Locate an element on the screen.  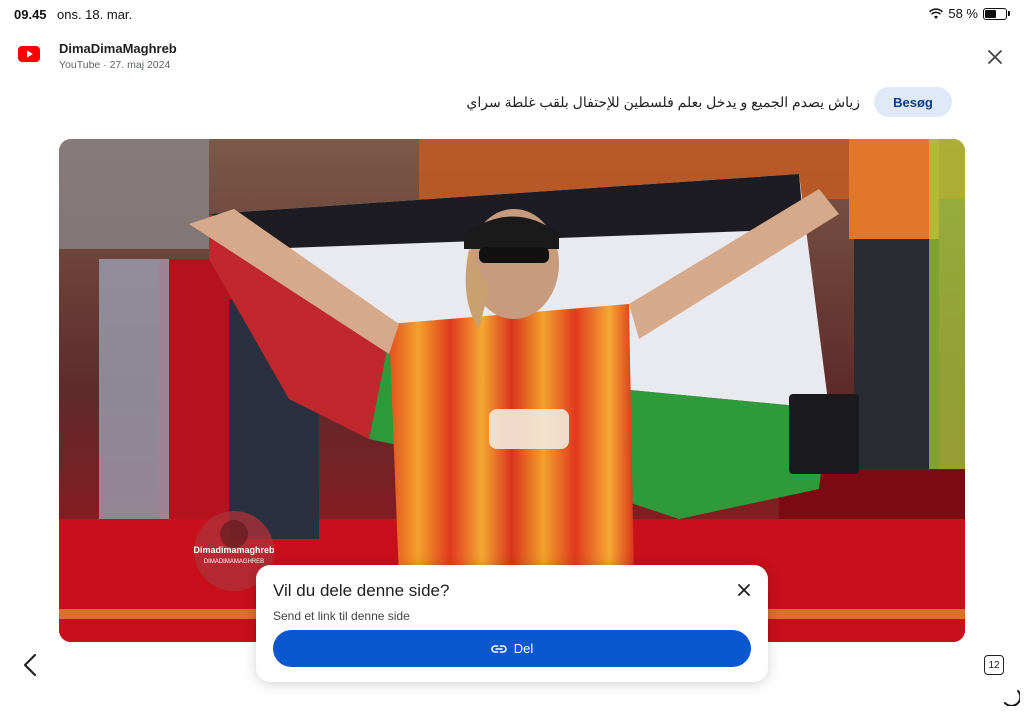
share-button: Del is located at coordinates (512, 648).